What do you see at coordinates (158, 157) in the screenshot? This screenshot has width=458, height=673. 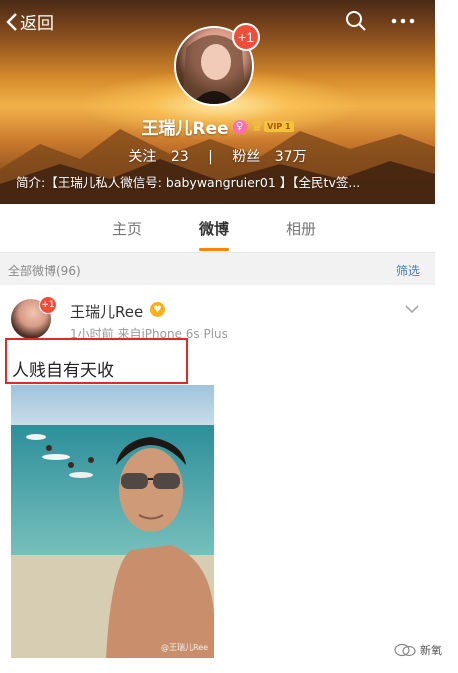 I see `following-link: 关注 23` at bounding box center [158, 157].